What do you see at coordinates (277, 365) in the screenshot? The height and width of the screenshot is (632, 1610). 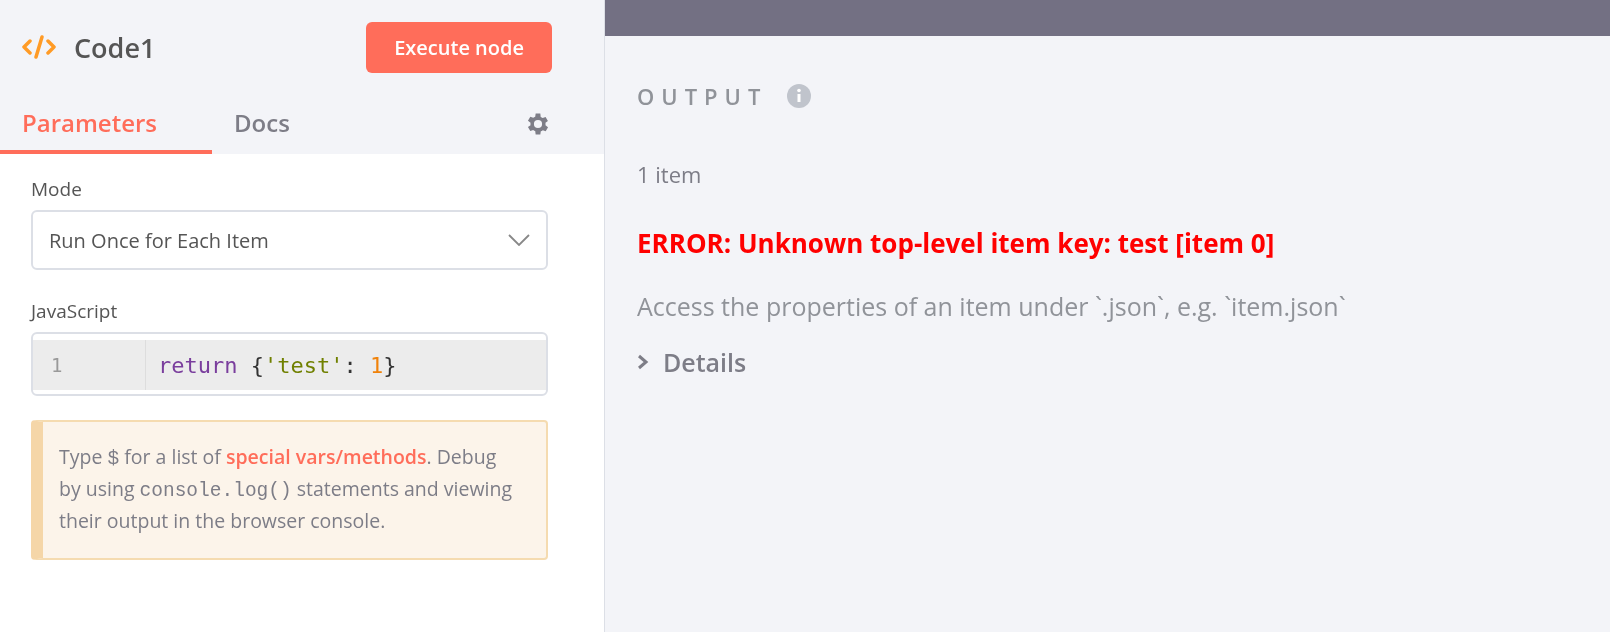 I see `code-line: return {'test': 1}` at bounding box center [277, 365].